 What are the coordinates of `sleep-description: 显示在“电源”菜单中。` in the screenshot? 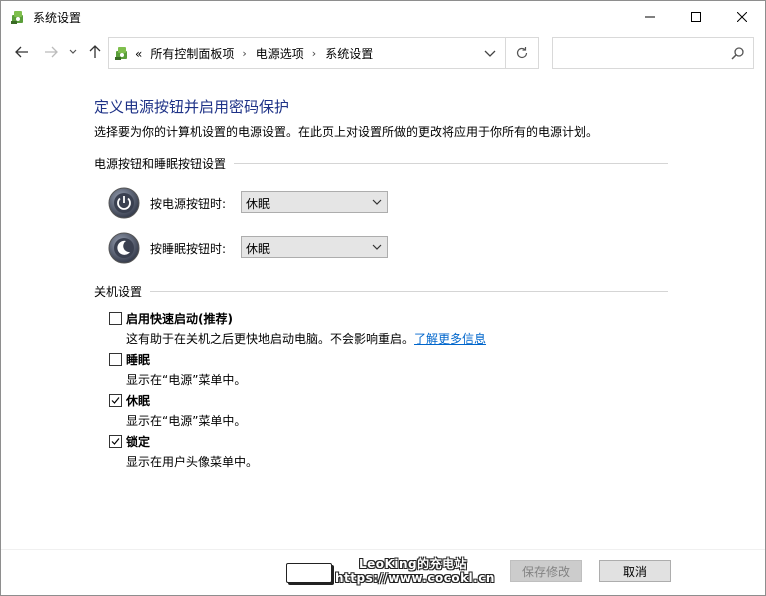 It's located at (186, 380).